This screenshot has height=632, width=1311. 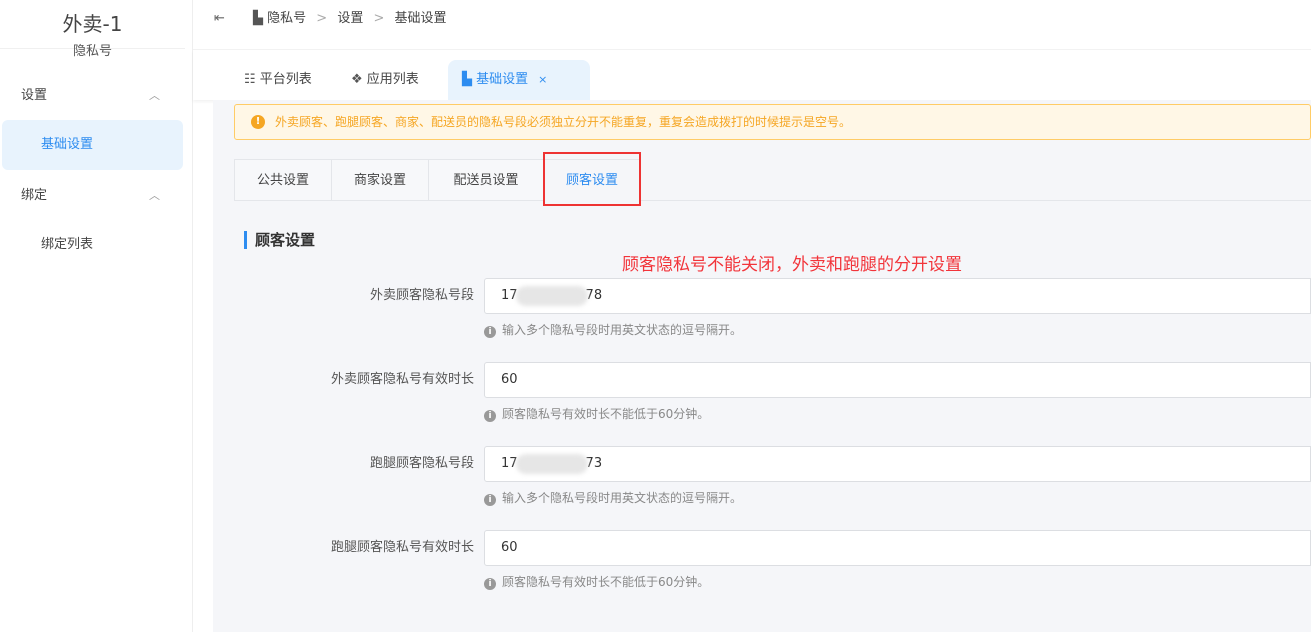 What do you see at coordinates (402, 547) in the screenshot?
I see `field-label: 跑腿顾客隐私号有效时长` at bounding box center [402, 547].